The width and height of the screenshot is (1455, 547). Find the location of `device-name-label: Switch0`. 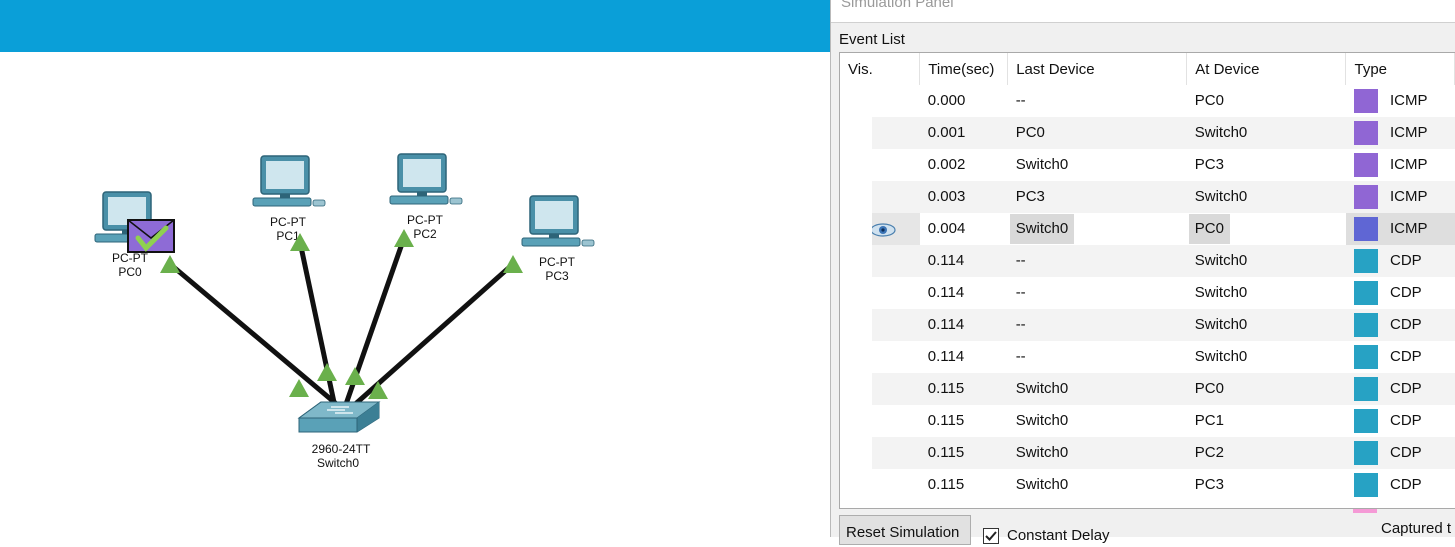

device-name-label: Switch0 is located at coordinates (338, 463).